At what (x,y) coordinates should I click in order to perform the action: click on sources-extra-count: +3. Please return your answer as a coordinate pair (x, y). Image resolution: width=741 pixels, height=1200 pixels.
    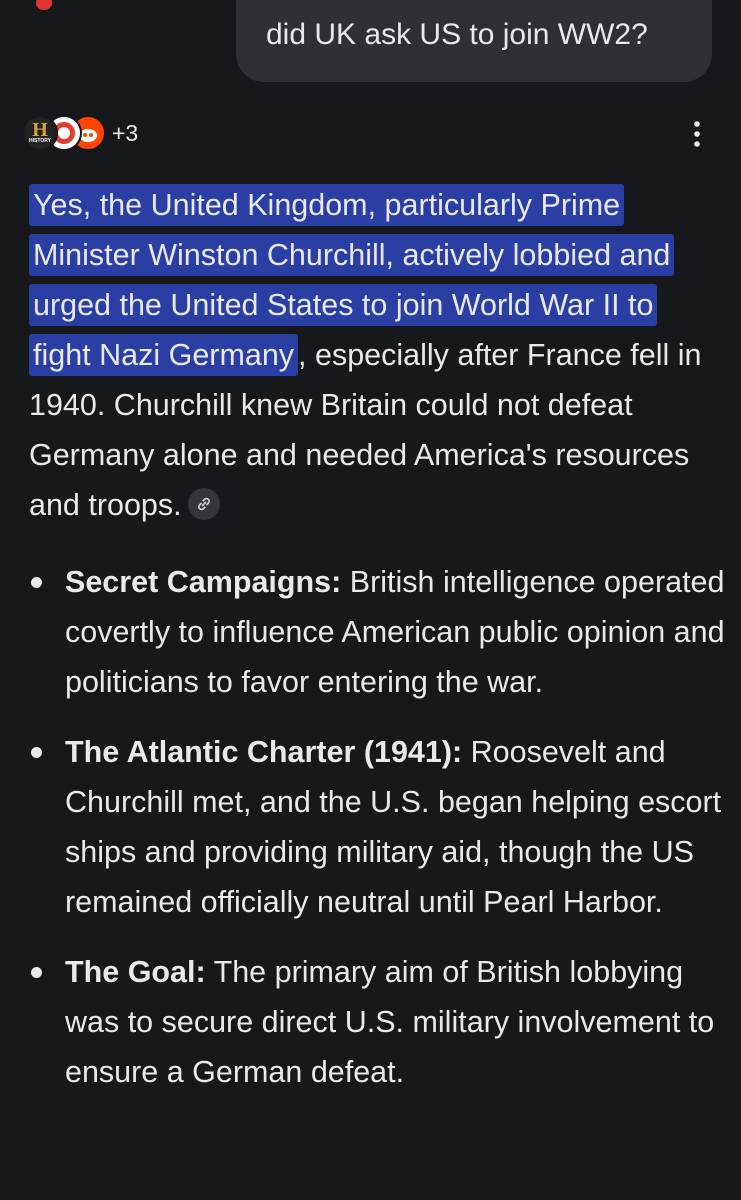
    Looking at the image, I should click on (125, 132).